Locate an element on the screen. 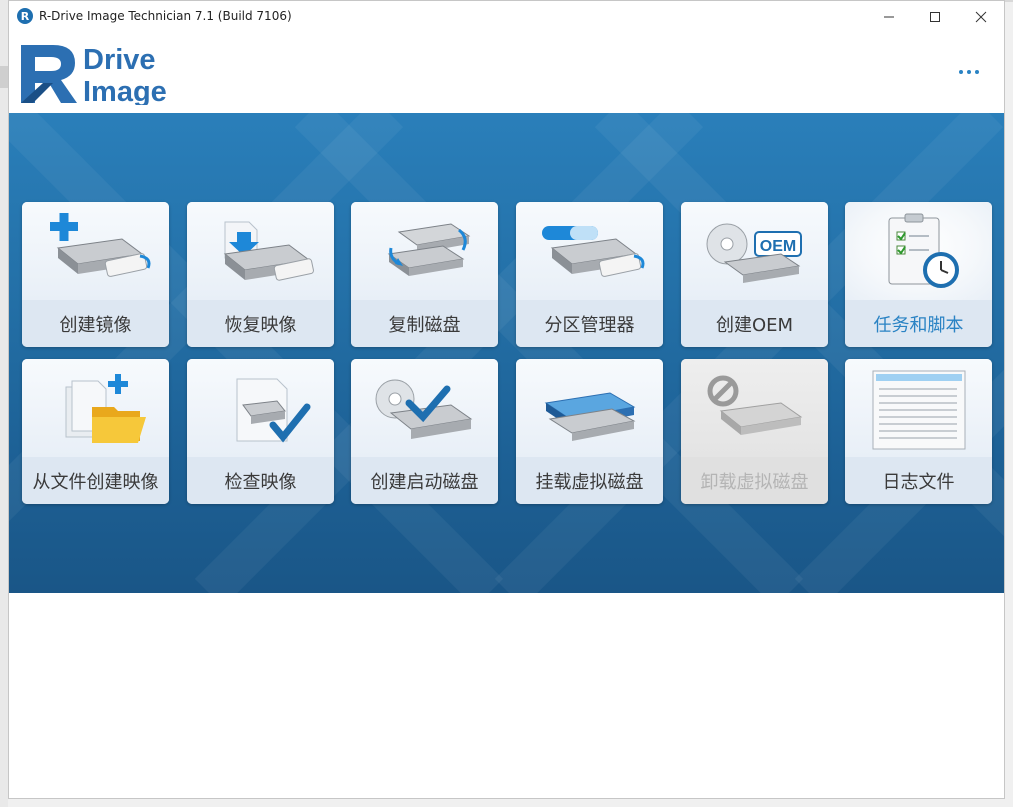 The height and width of the screenshot is (807, 1013). tile-copy-disk: 复制磁盘 is located at coordinates (424, 274).